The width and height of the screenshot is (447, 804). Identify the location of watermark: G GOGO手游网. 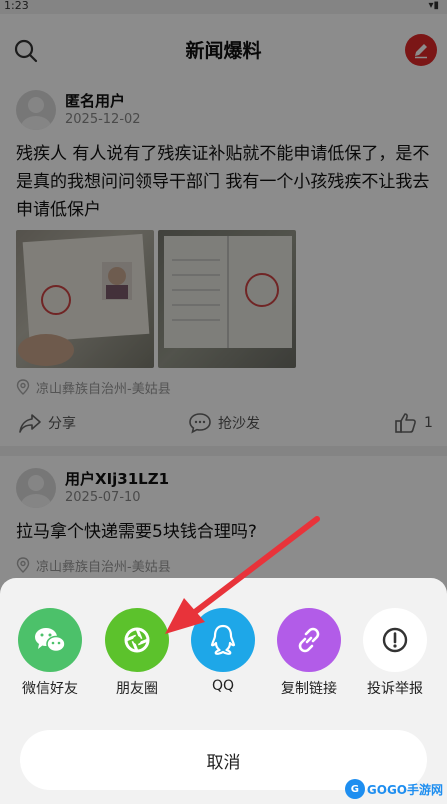
(393, 789).